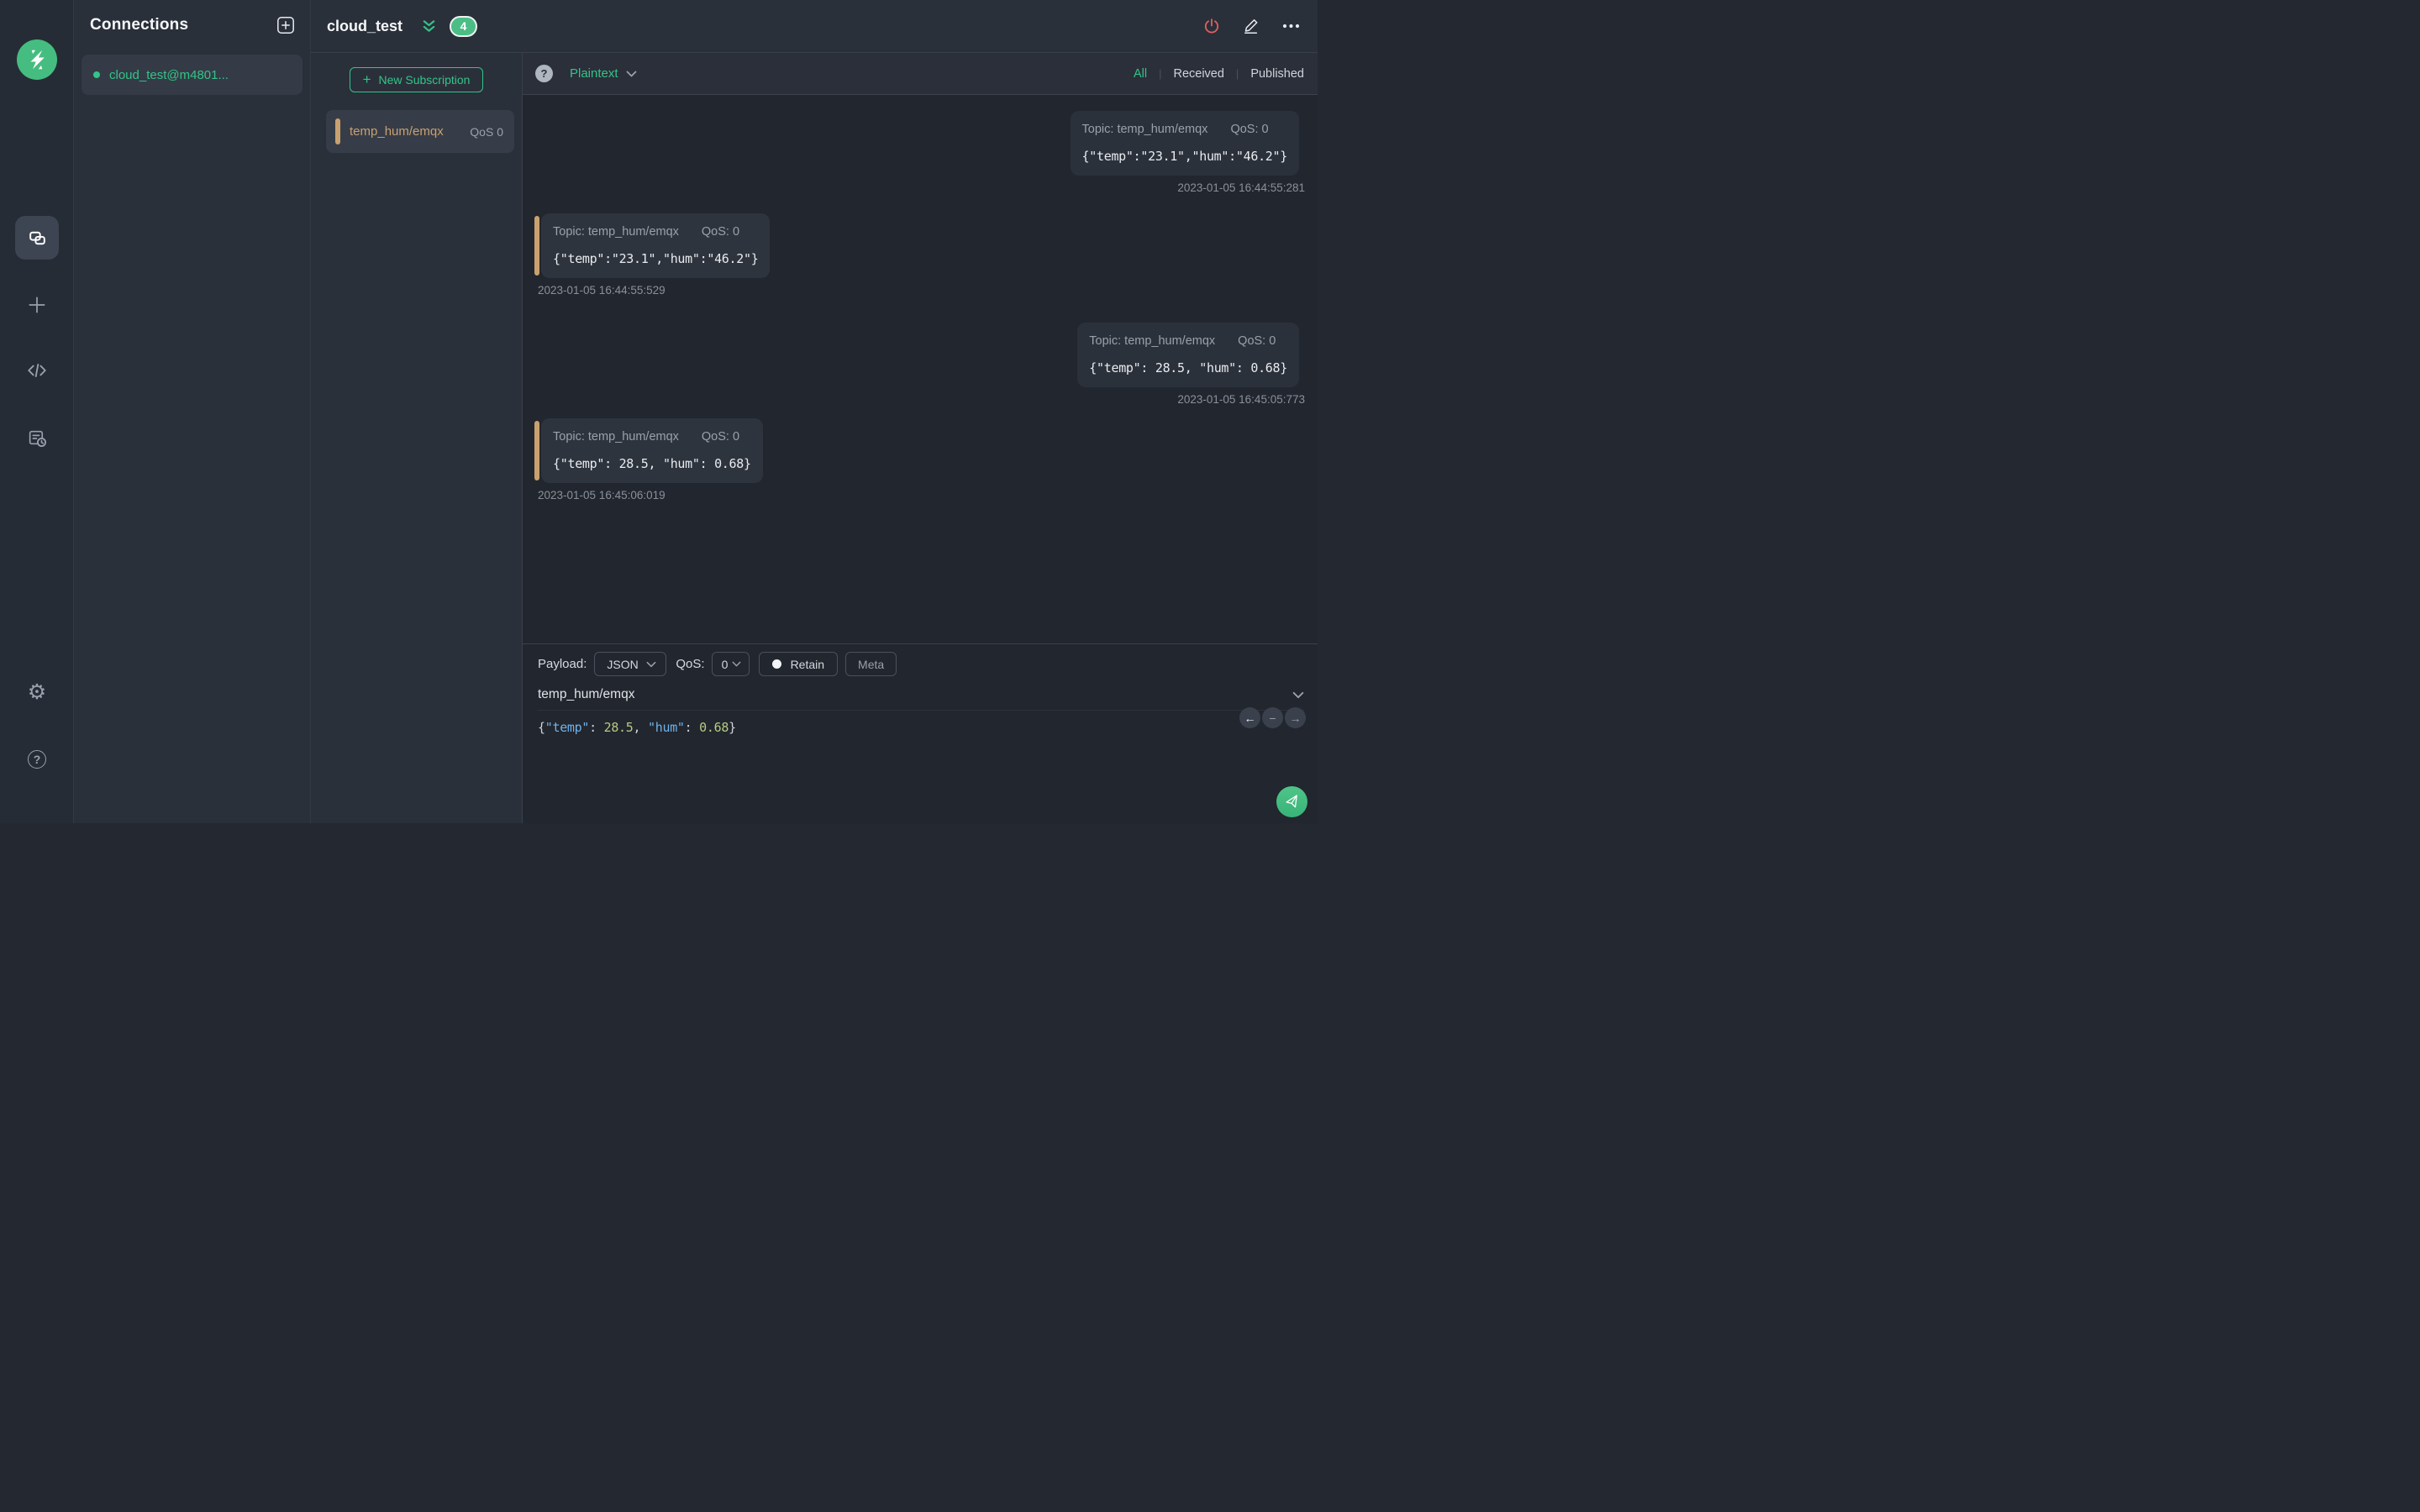  I want to click on message-history-nav: ← − →, so click(1272, 717).